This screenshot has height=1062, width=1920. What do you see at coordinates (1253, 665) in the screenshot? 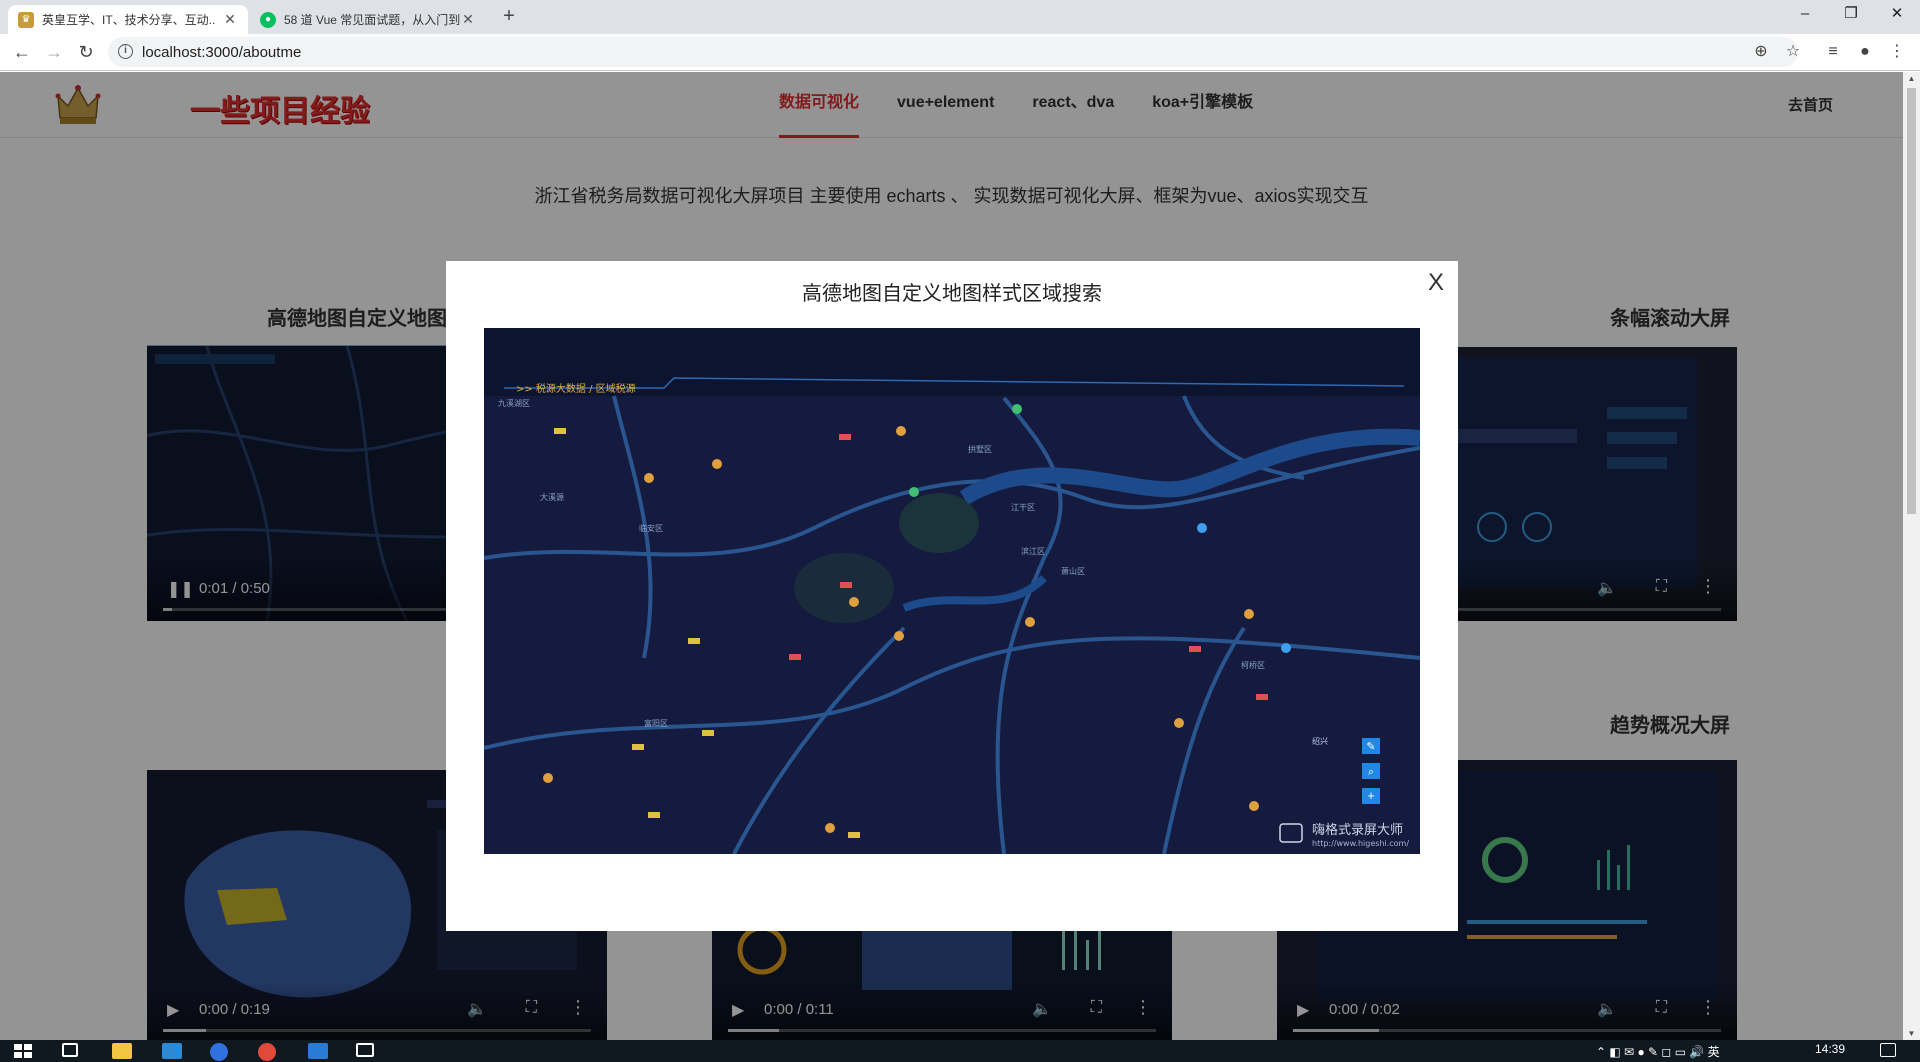
I see `map-label: 柯桥区` at bounding box center [1253, 665].